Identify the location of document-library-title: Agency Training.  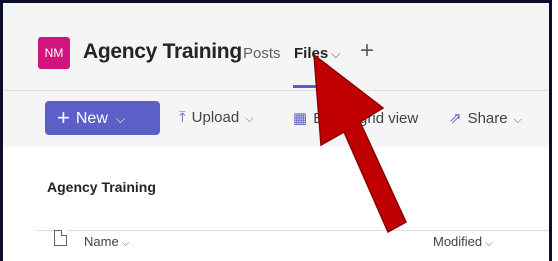
(101, 187).